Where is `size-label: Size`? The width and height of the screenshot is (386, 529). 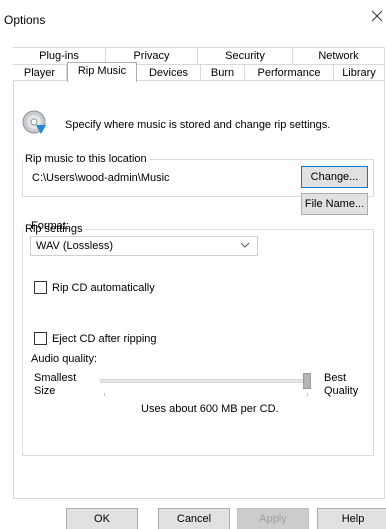
size-label: Size is located at coordinates (45, 391).